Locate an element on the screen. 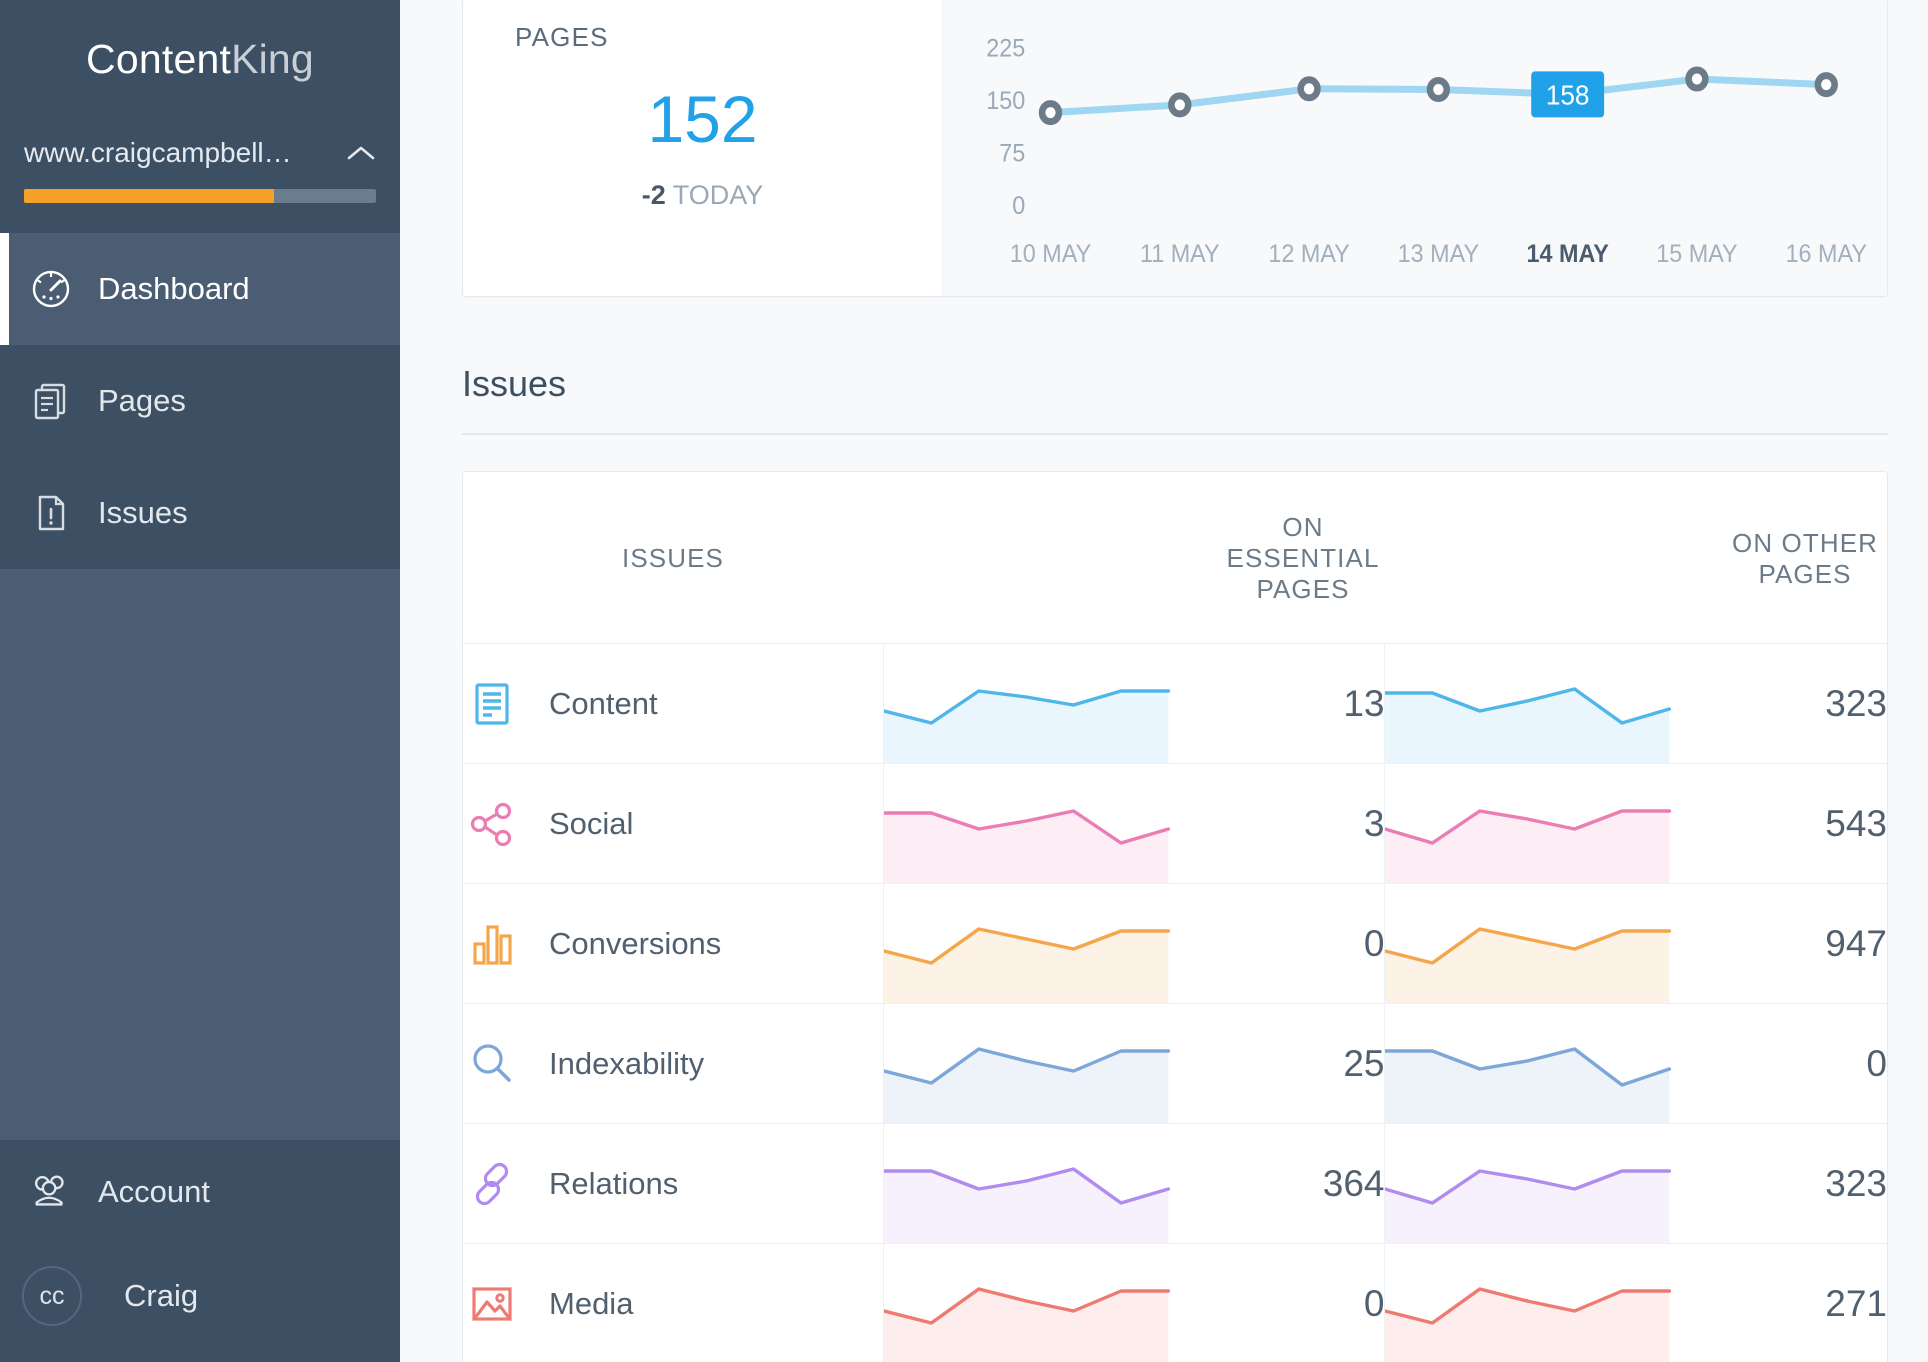 The width and height of the screenshot is (1928, 1362). issue-name-cell: Content is located at coordinates (673, 703).